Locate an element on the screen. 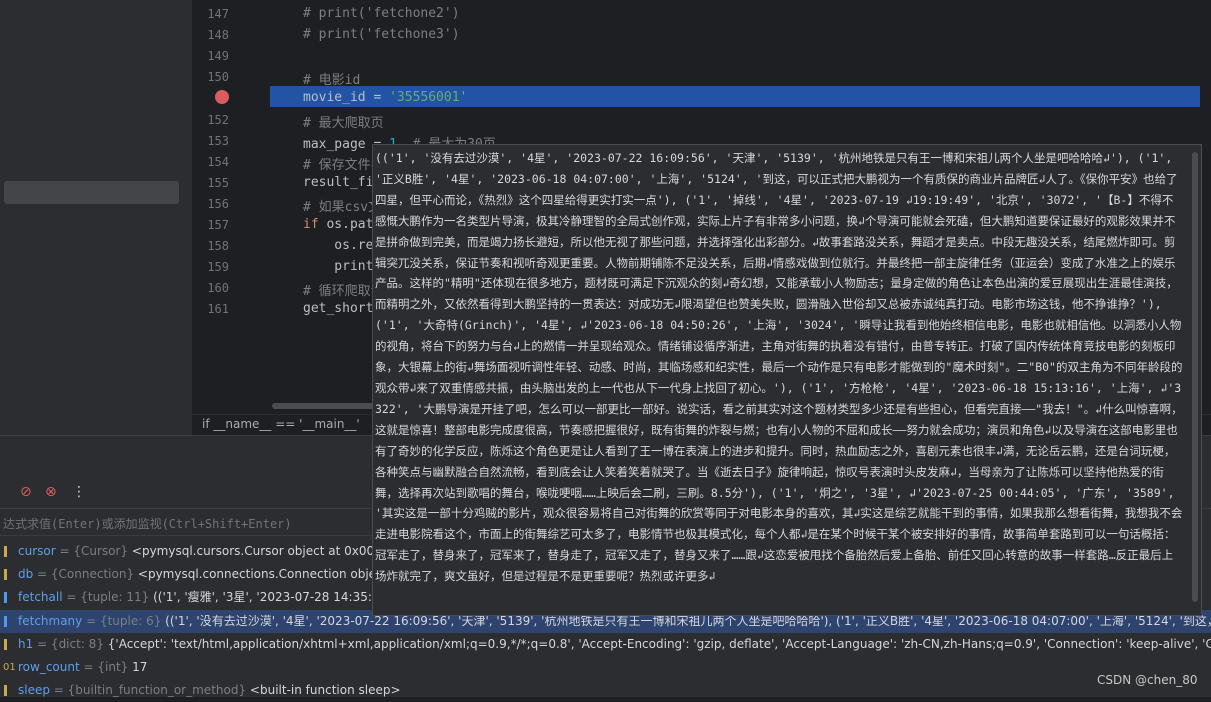 This screenshot has width=1211, height=702. code-token: if is located at coordinates (315, 224).